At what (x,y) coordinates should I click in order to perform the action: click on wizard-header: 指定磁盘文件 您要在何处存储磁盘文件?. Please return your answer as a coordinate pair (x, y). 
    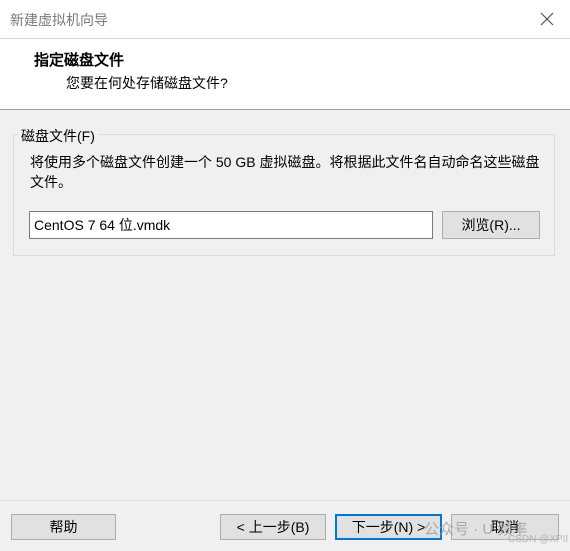
    Looking at the image, I should click on (285, 74).